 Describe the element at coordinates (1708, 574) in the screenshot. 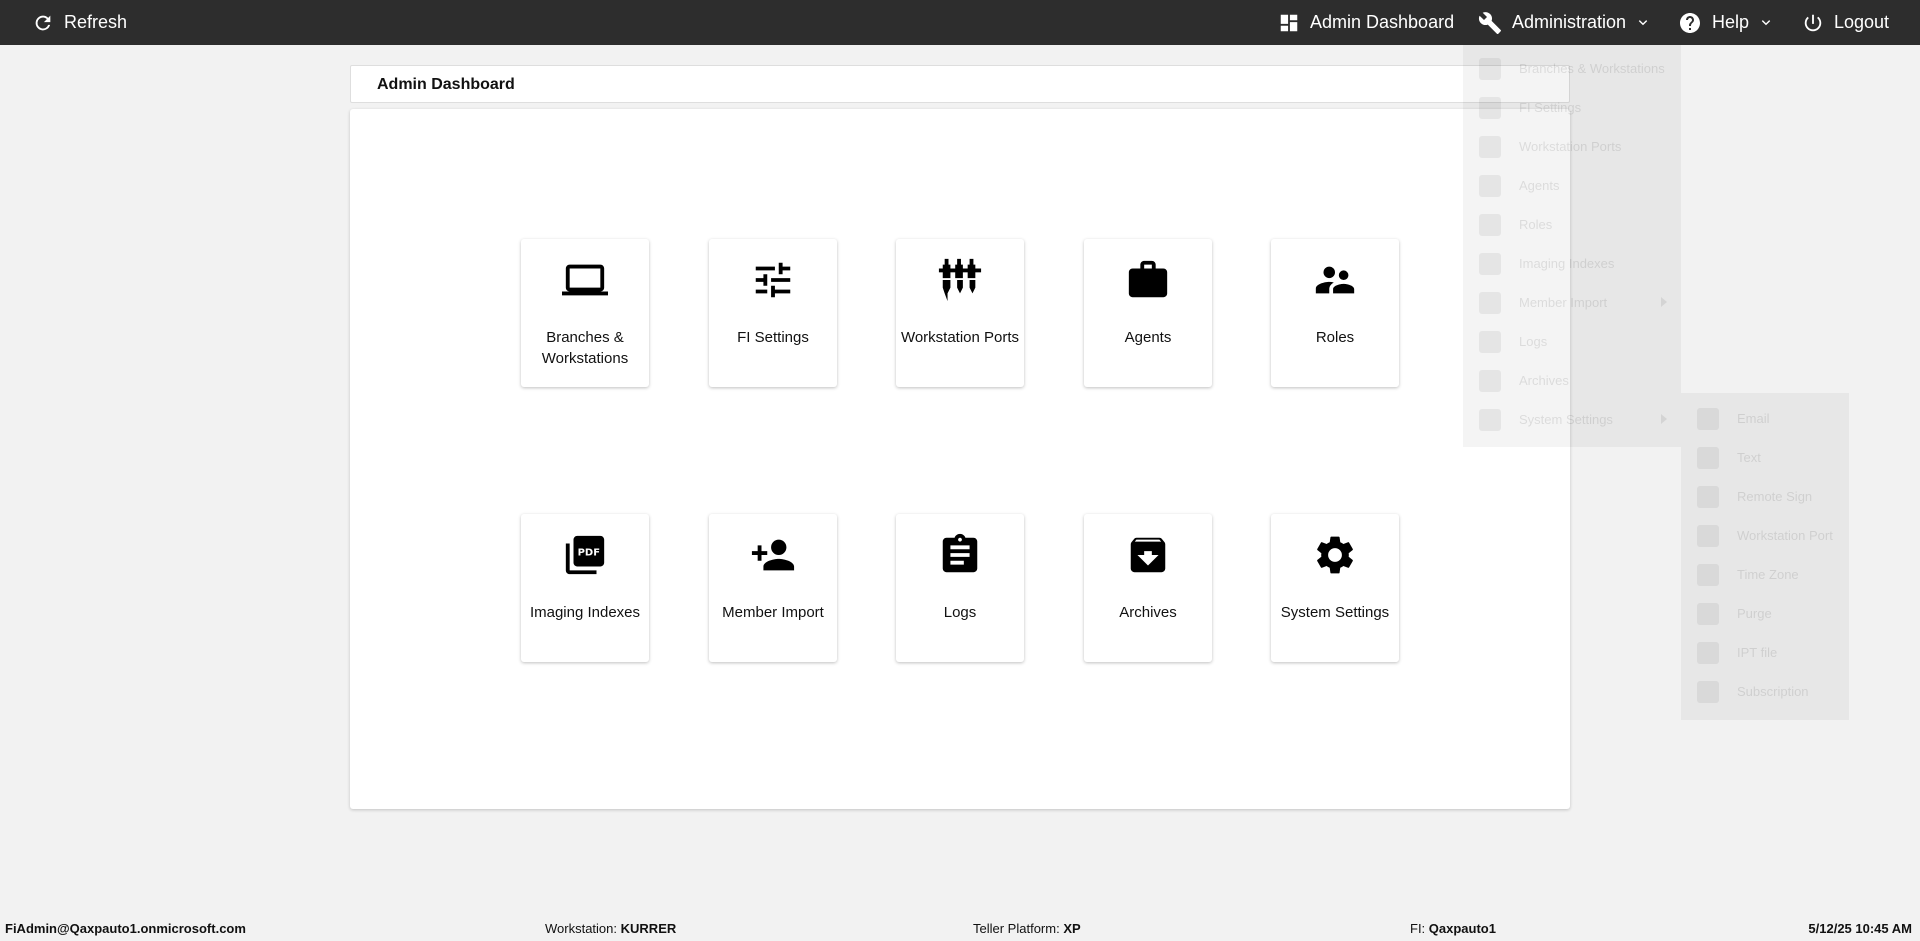

I see `clock-icon` at that location.